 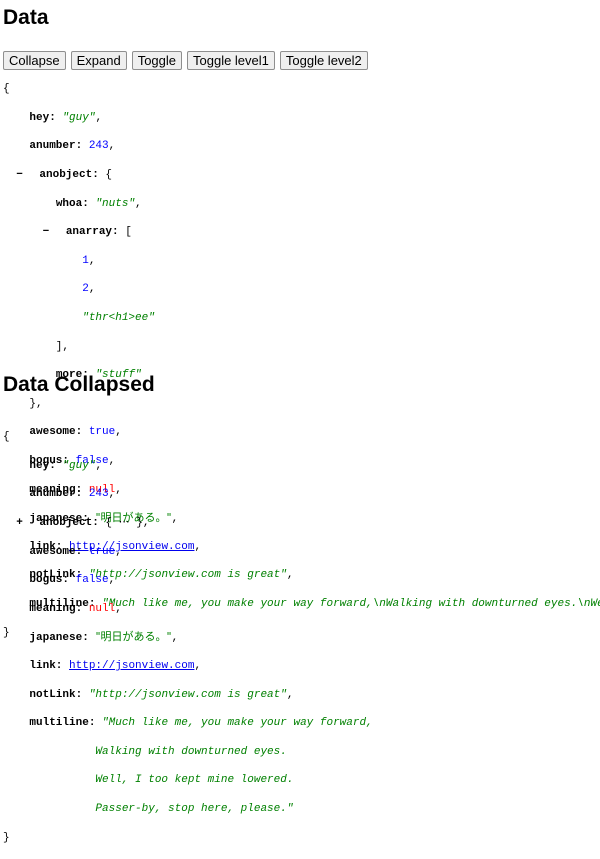 What do you see at coordinates (62, 723) in the screenshot?
I see `json-key: multiline:` at bounding box center [62, 723].